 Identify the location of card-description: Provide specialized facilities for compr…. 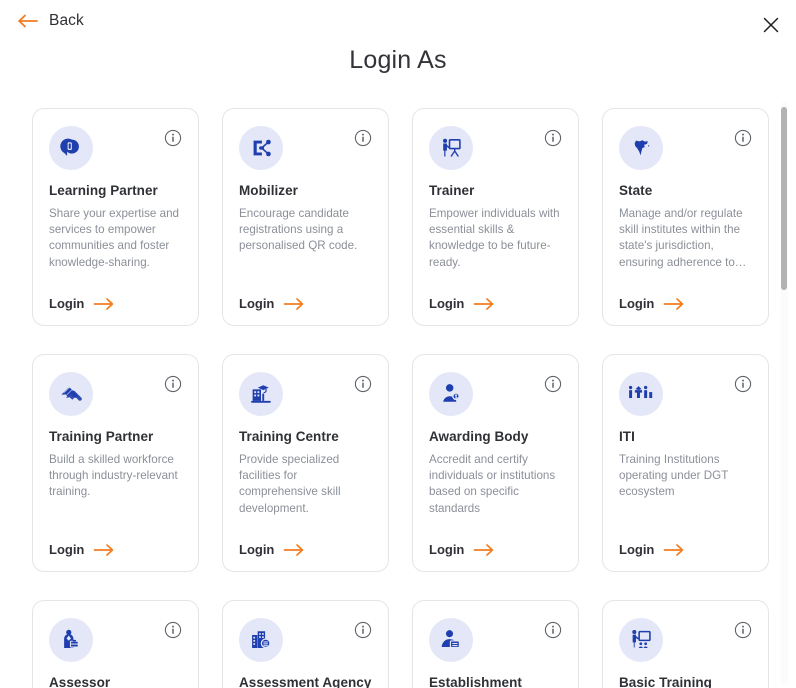
(290, 484).